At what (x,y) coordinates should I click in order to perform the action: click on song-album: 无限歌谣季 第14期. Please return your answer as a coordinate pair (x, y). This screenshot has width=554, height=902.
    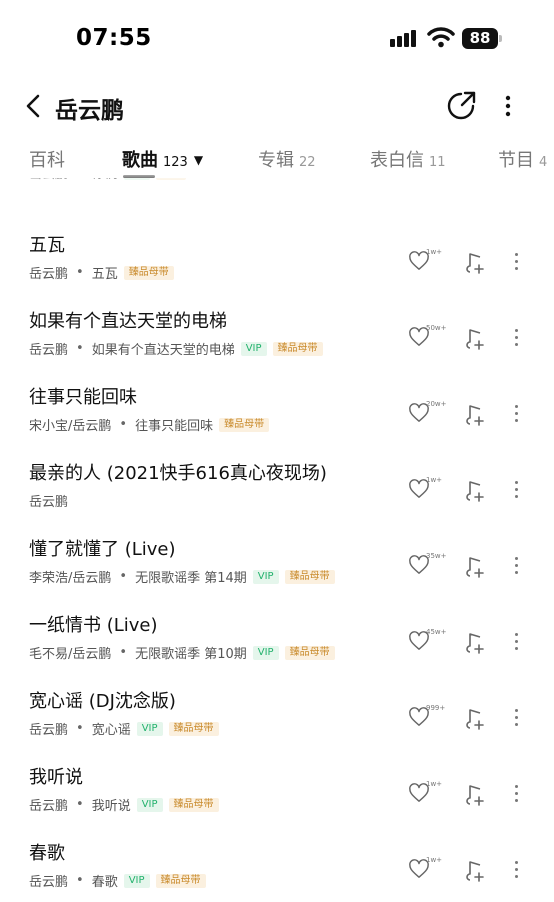
    Looking at the image, I should click on (191, 578).